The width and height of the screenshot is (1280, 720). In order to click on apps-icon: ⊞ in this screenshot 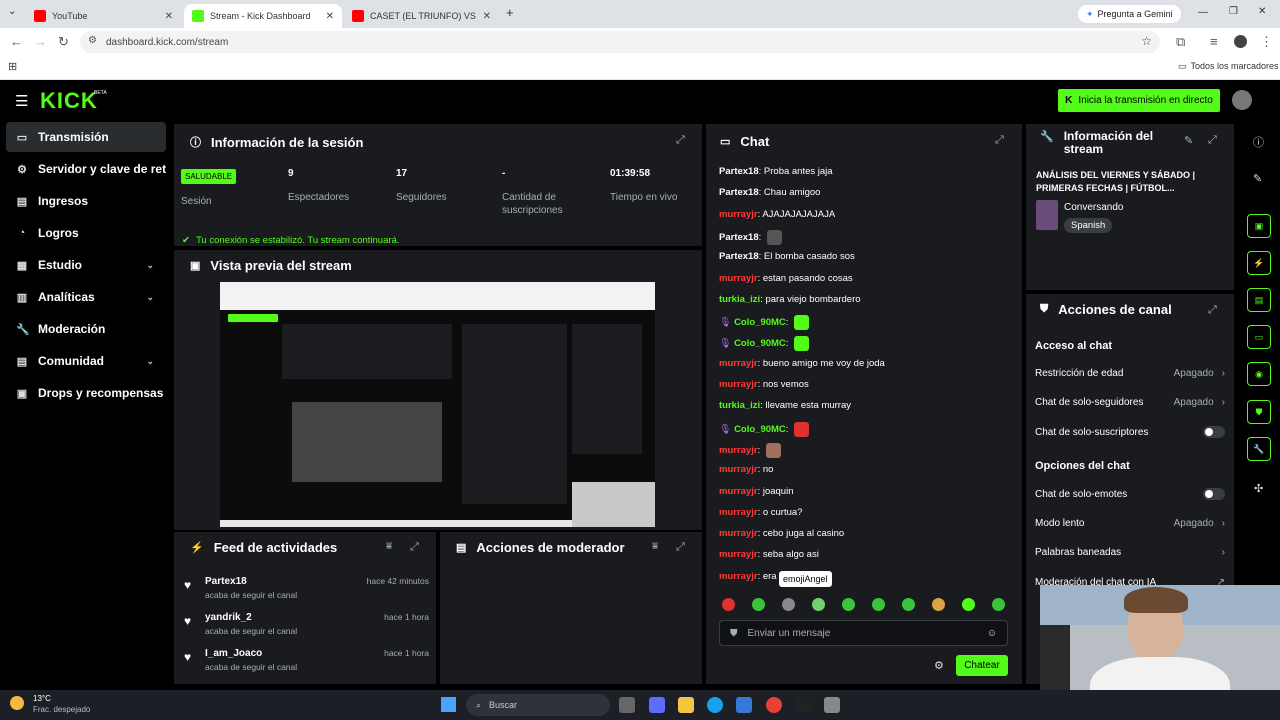, I will do `click(12, 66)`.